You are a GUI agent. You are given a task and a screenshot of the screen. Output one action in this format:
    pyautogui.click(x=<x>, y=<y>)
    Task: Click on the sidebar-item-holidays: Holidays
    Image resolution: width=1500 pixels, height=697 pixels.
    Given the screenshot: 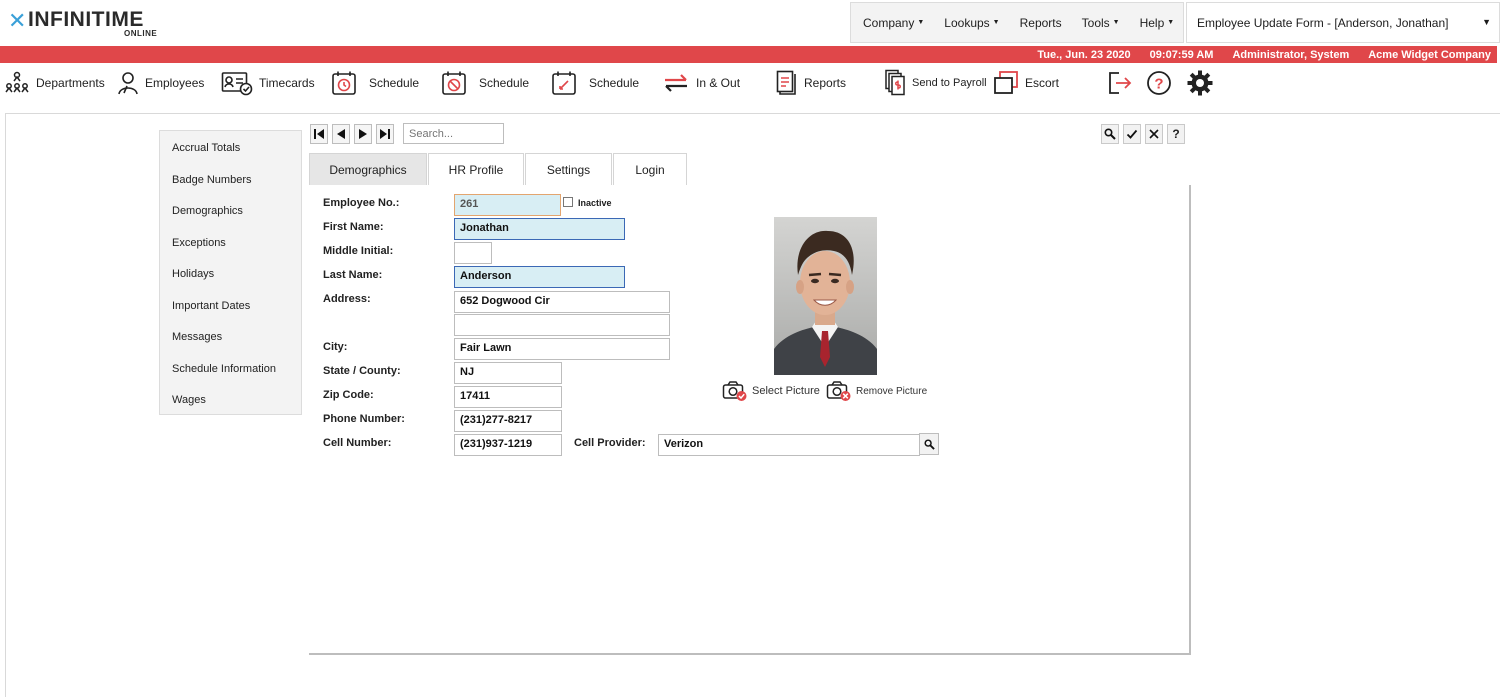 What is the action you would take?
    pyautogui.click(x=193, y=274)
    